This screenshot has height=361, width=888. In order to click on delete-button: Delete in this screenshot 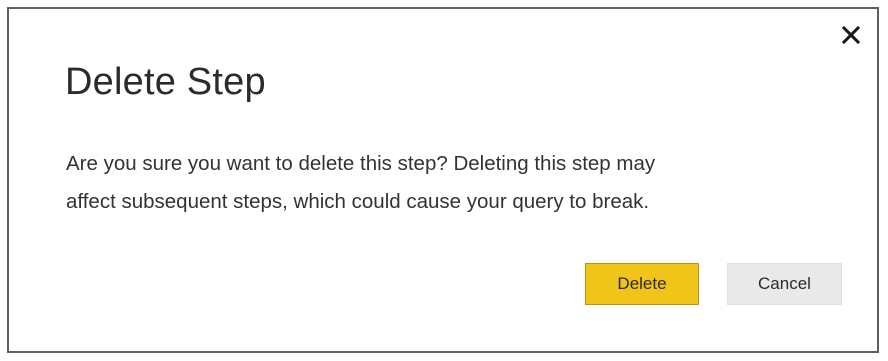, I will do `click(642, 284)`.